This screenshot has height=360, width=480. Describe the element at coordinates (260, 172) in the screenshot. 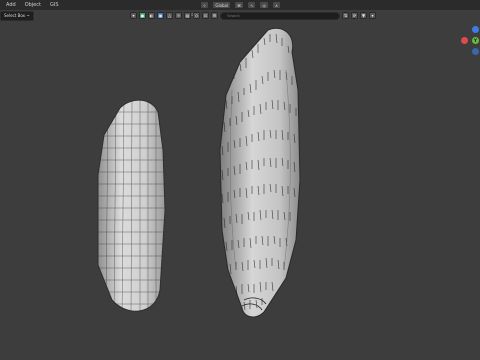

I see `right-mesh-object` at that location.